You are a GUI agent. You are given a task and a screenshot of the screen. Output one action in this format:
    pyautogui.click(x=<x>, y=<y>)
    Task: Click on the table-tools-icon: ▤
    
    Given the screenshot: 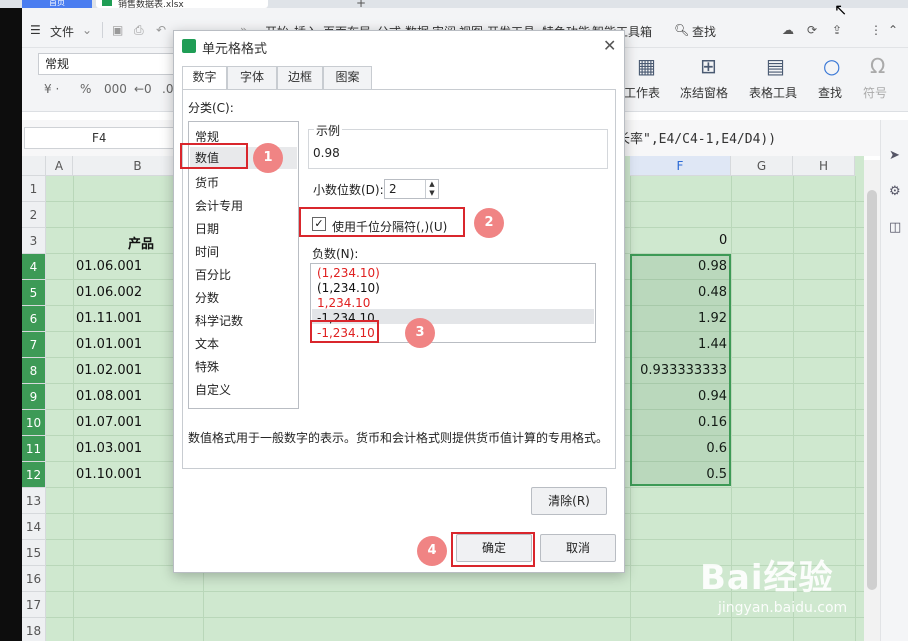 What is the action you would take?
    pyautogui.click(x=775, y=66)
    